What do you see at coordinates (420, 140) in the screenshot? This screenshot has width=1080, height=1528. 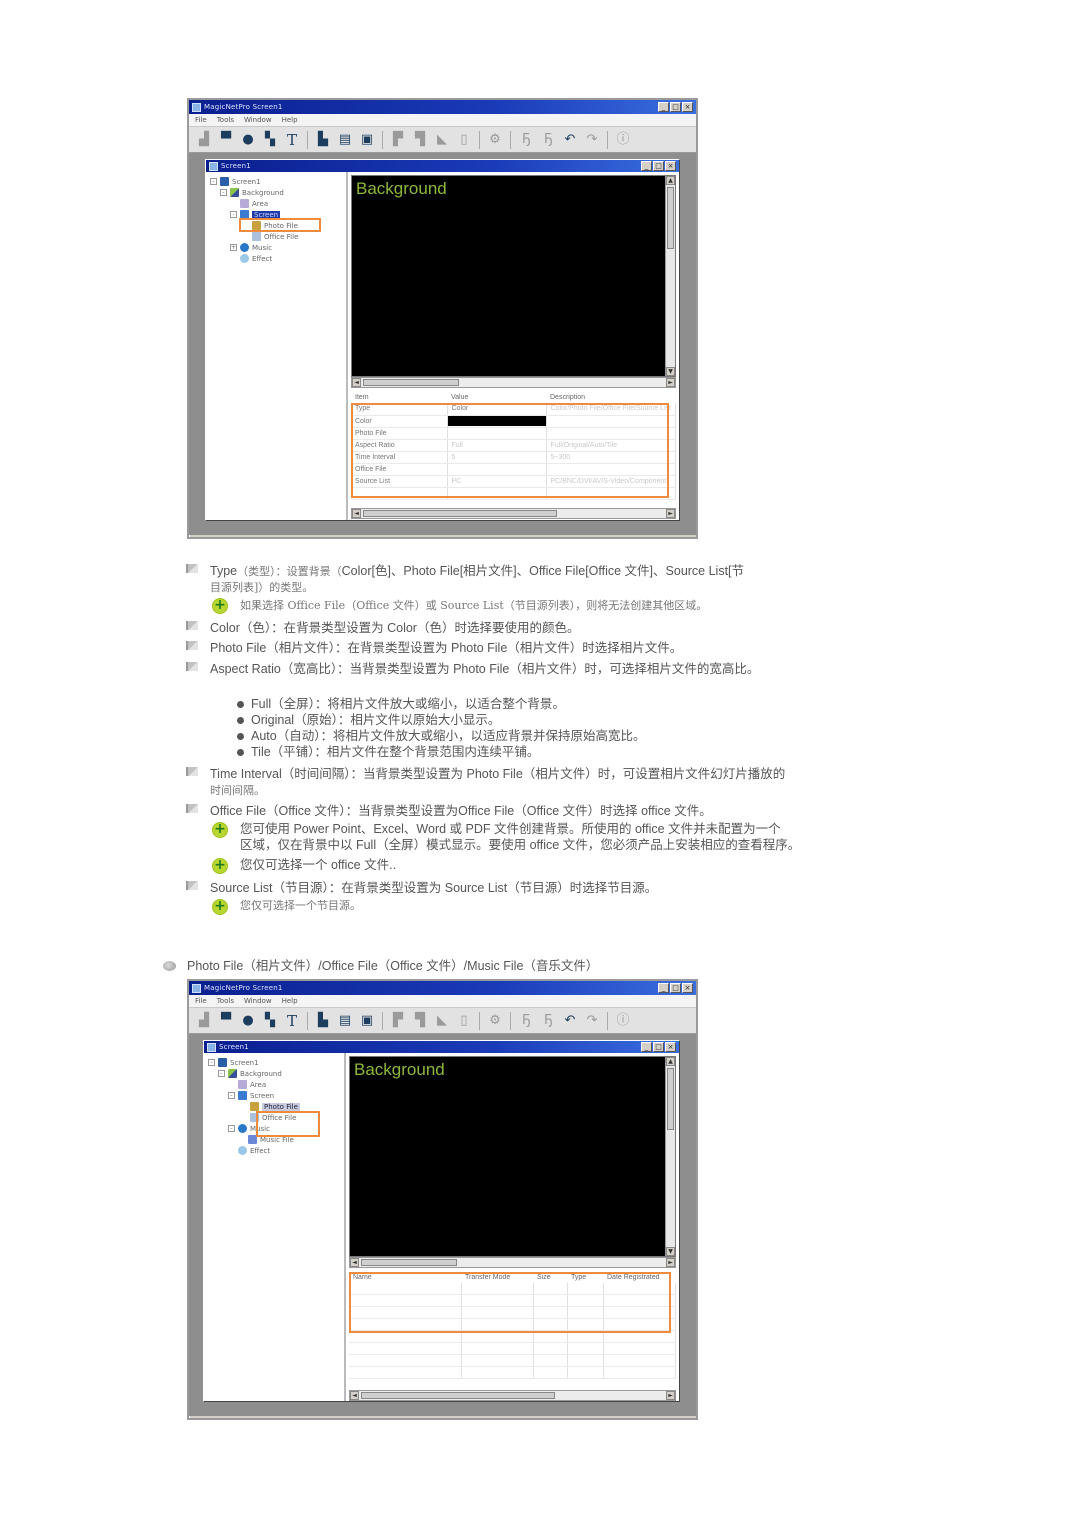 I see `align-bottom-icon: ▜` at bounding box center [420, 140].